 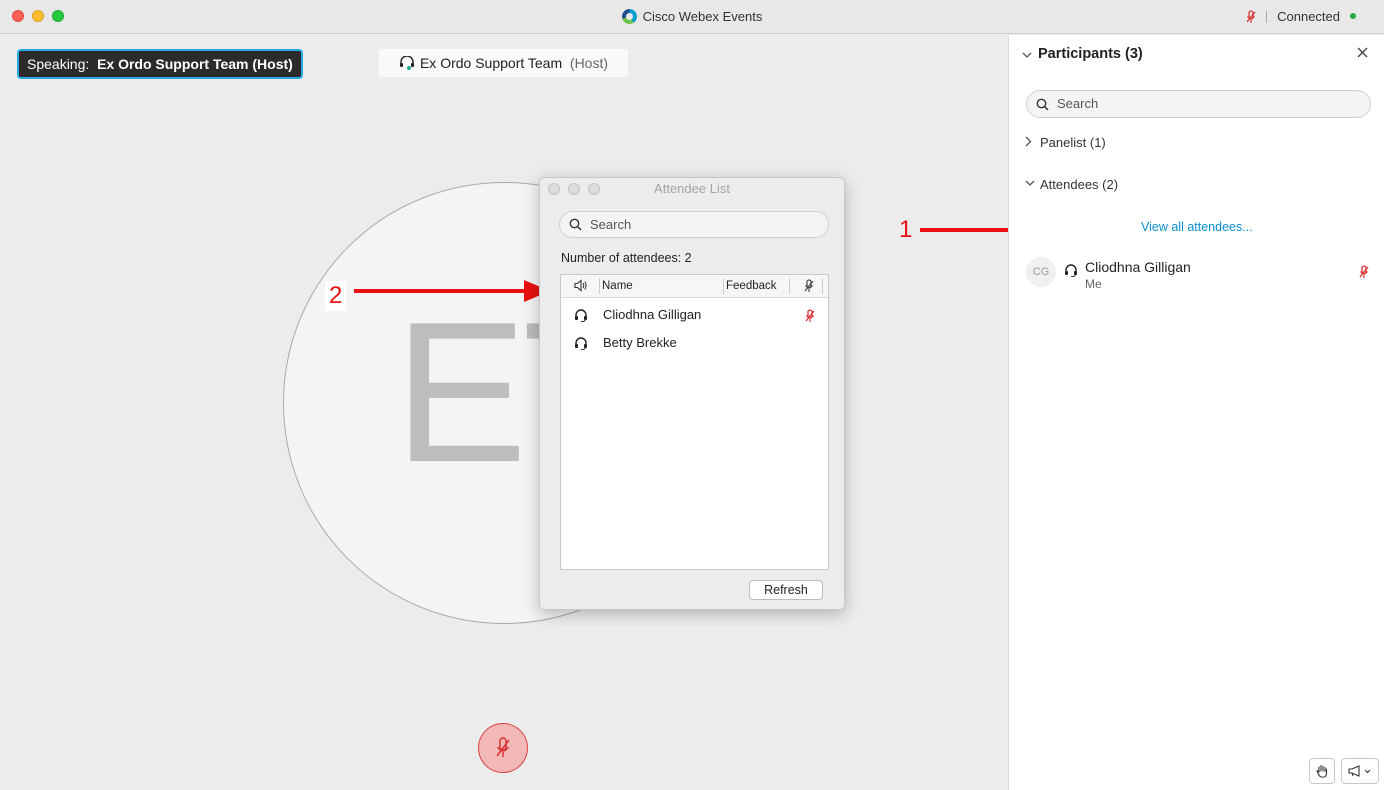 I want to click on chevron-down-icon, so click(x=1030, y=183).